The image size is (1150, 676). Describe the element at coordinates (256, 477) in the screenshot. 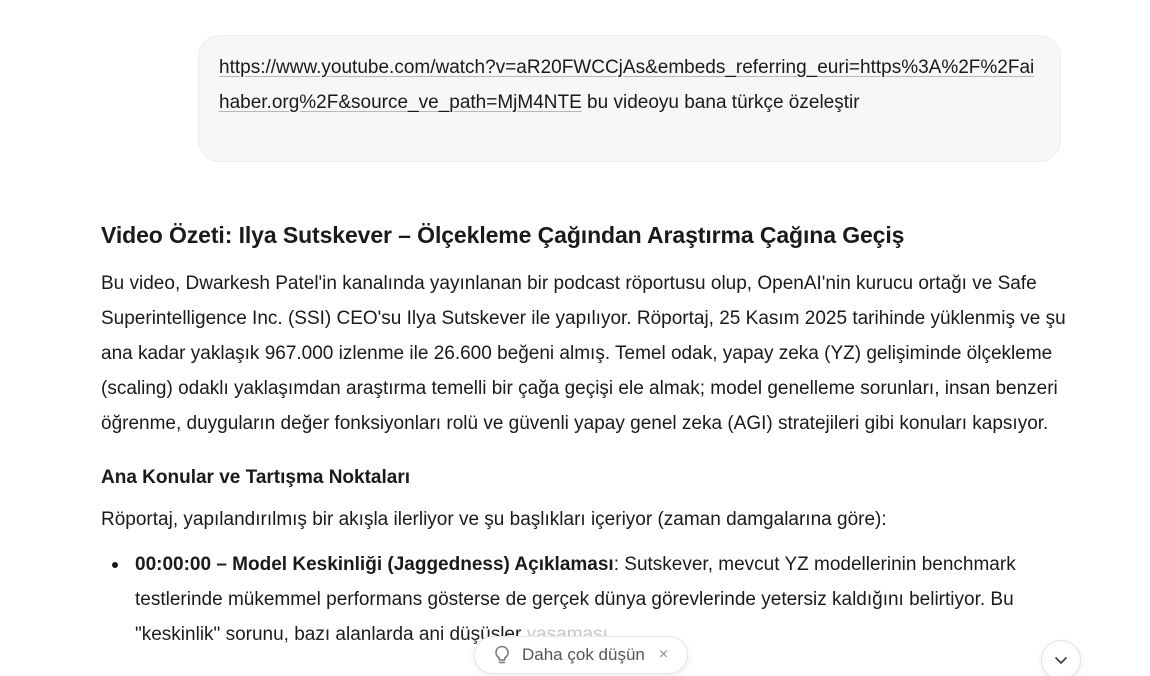

I see `section-heading: Ana Konular ve Tartışma Noktaları` at that location.